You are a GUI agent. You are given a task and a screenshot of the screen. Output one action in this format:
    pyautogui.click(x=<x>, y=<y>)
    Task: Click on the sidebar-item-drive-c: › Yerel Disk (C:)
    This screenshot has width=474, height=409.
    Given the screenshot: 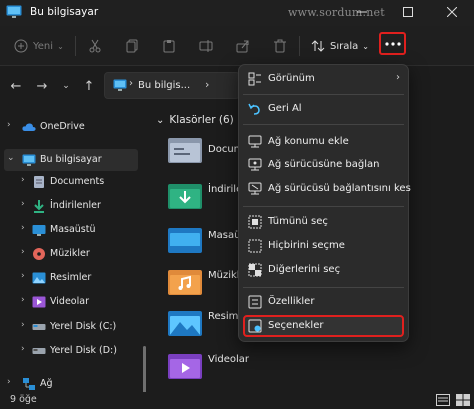 What is the action you would take?
    pyautogui.click(x=71, y=327)
    